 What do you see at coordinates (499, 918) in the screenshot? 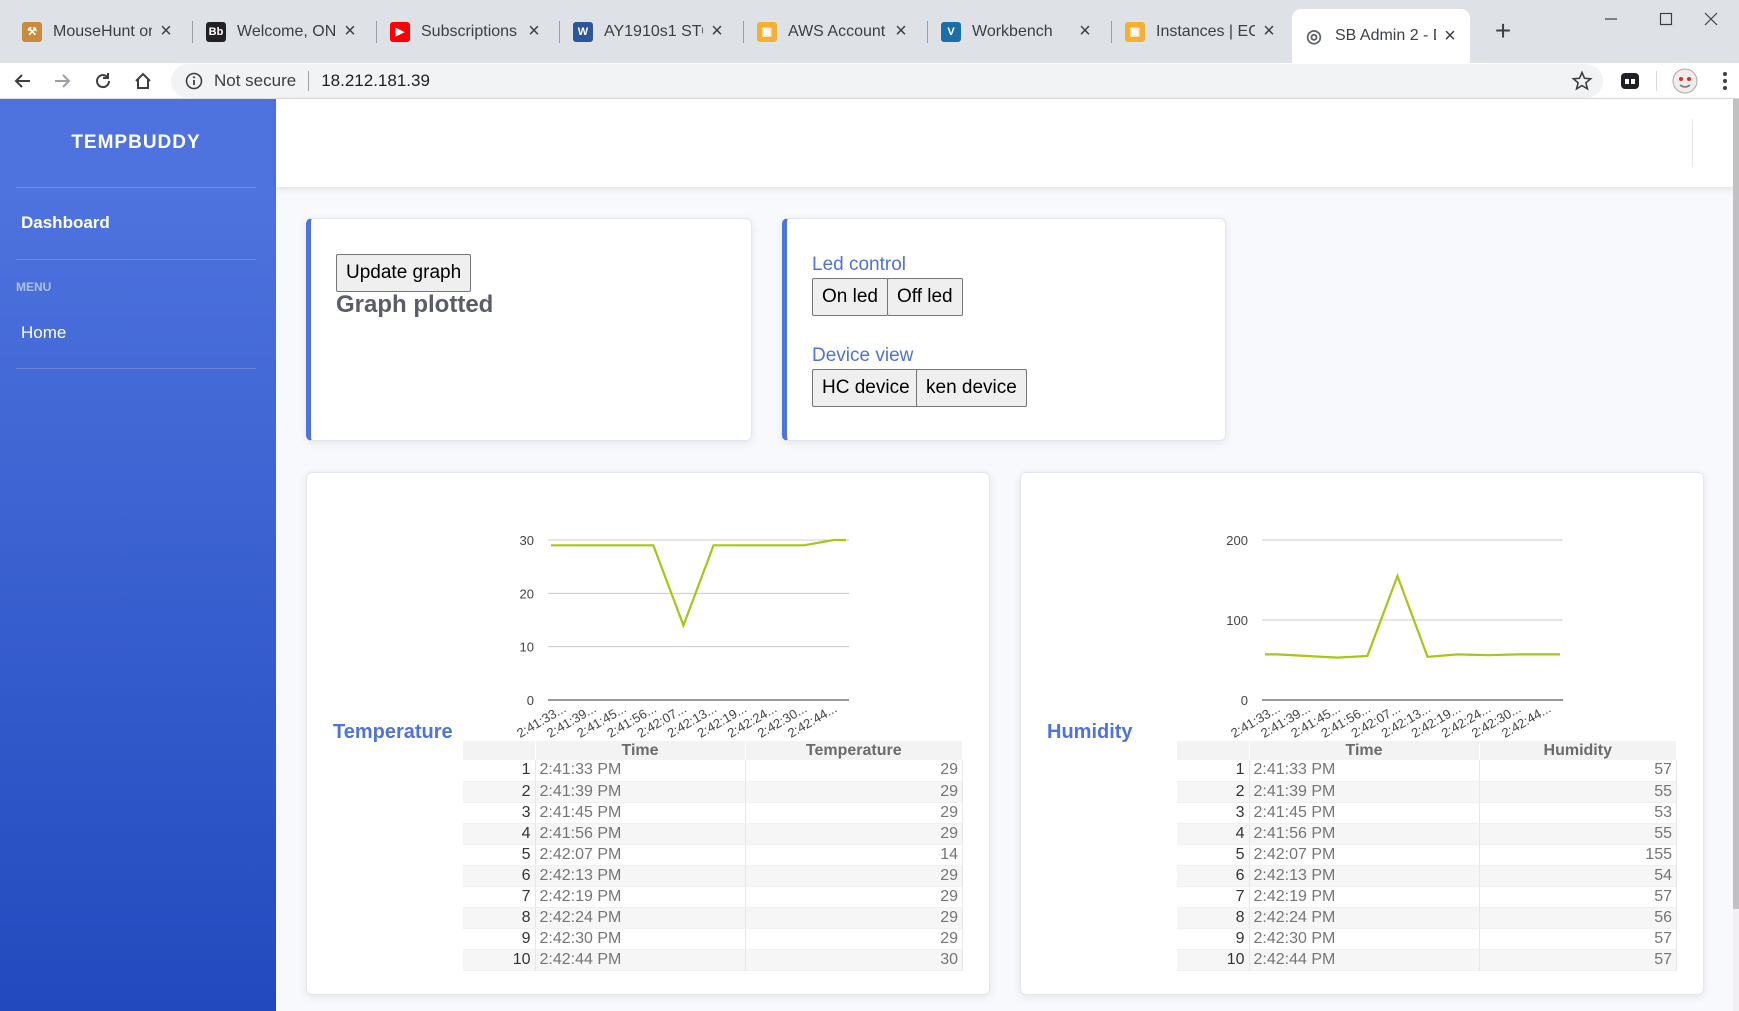
I see `row-index: 8` at bounding box center [499, 918].